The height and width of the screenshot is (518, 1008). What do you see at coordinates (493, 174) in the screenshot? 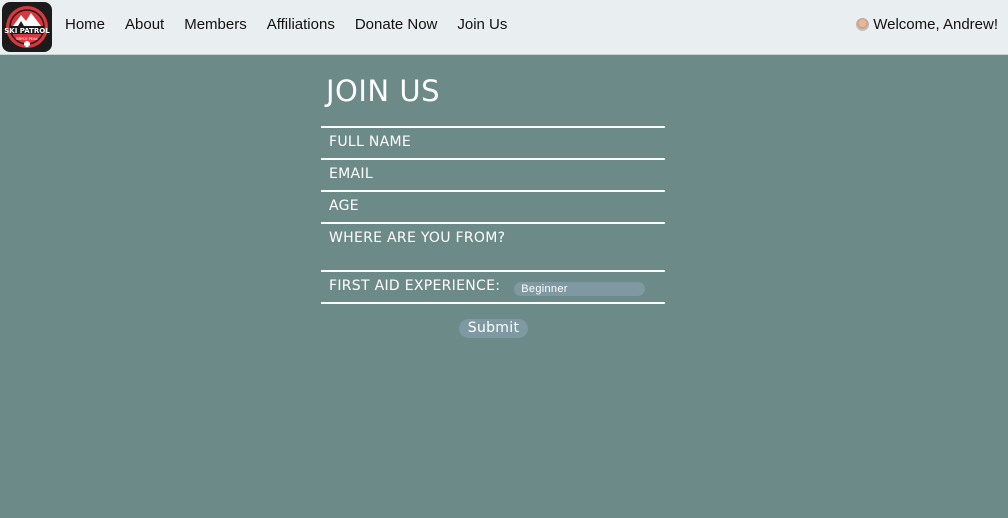
I see `email-field: EMAIL` at bounding box center [493, 174].